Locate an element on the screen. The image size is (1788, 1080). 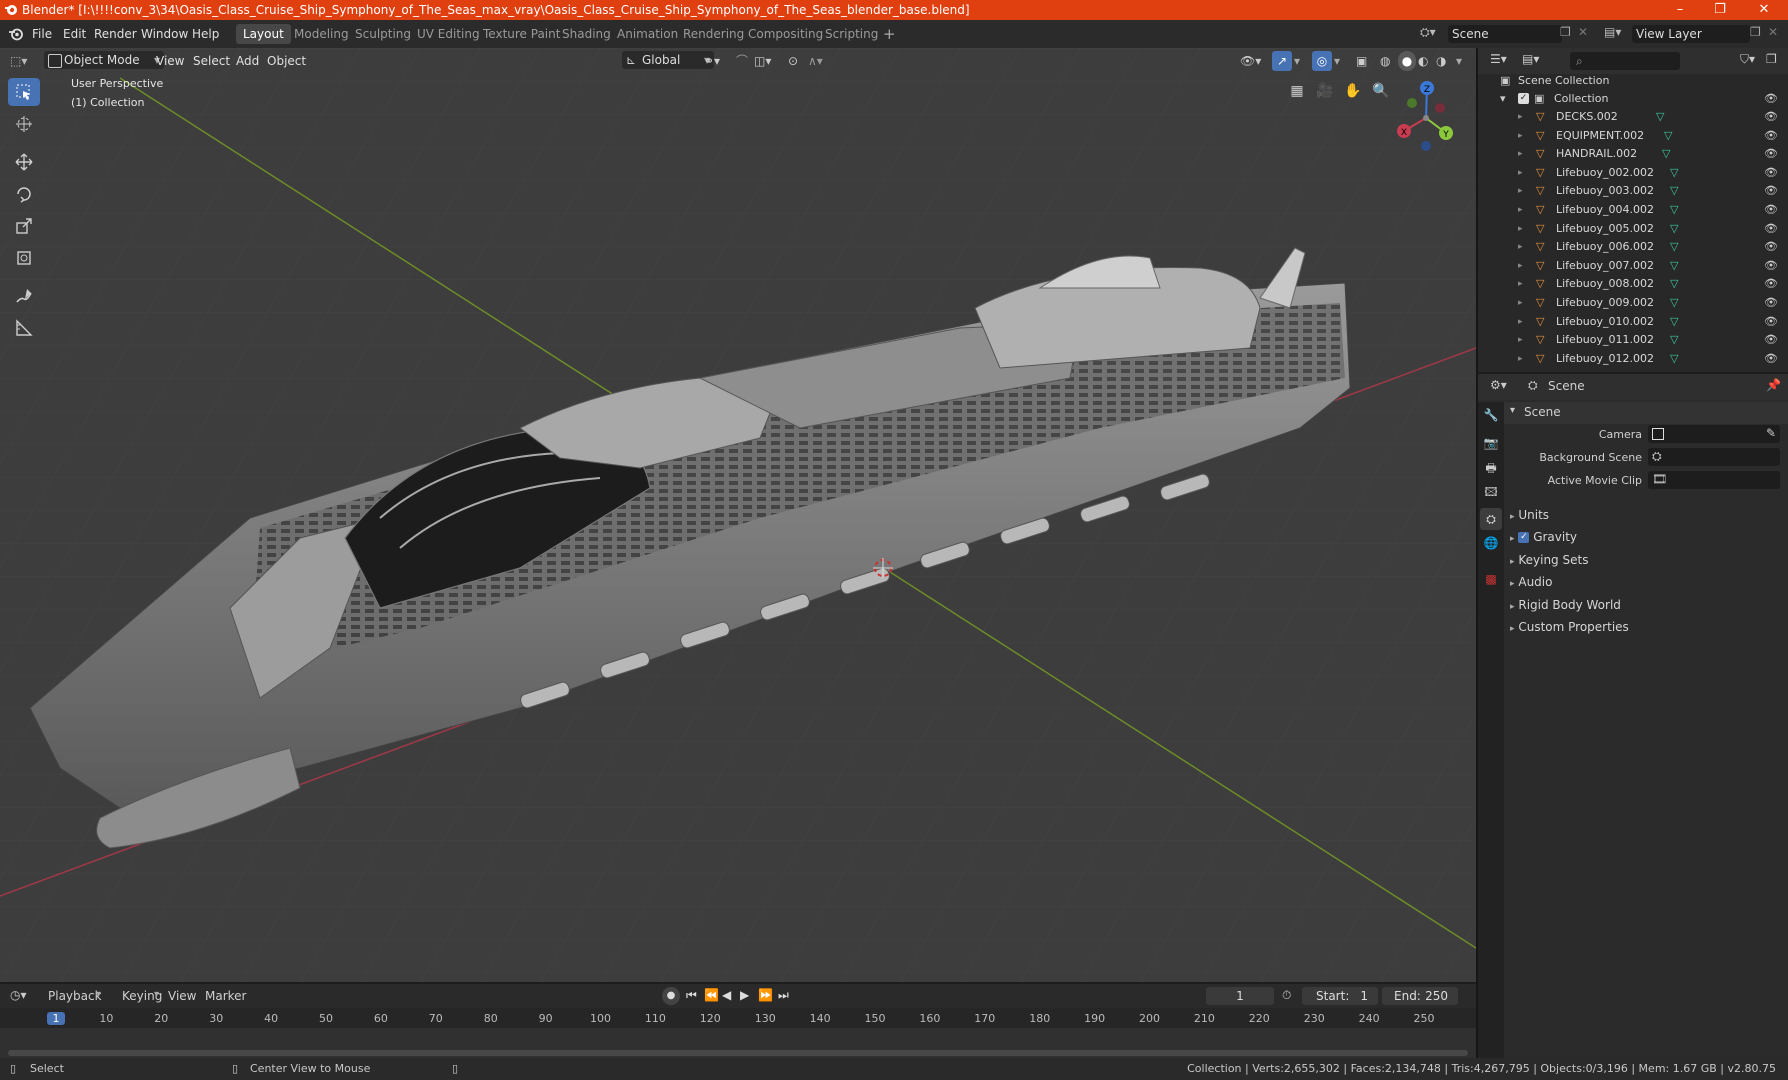
tab-animation: Animation is located at coordinates (647, 34).